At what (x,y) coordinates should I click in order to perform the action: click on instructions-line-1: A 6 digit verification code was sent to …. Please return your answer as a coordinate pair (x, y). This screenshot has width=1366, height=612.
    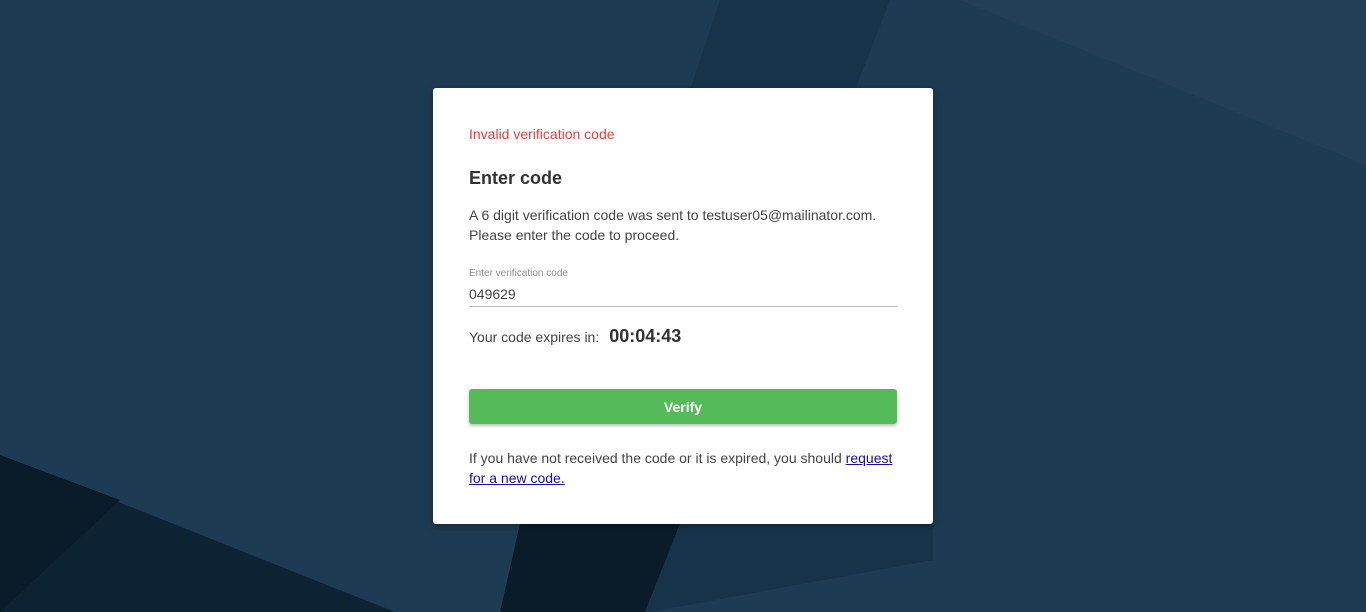
    Looking at the image, I should click on (673, 215).